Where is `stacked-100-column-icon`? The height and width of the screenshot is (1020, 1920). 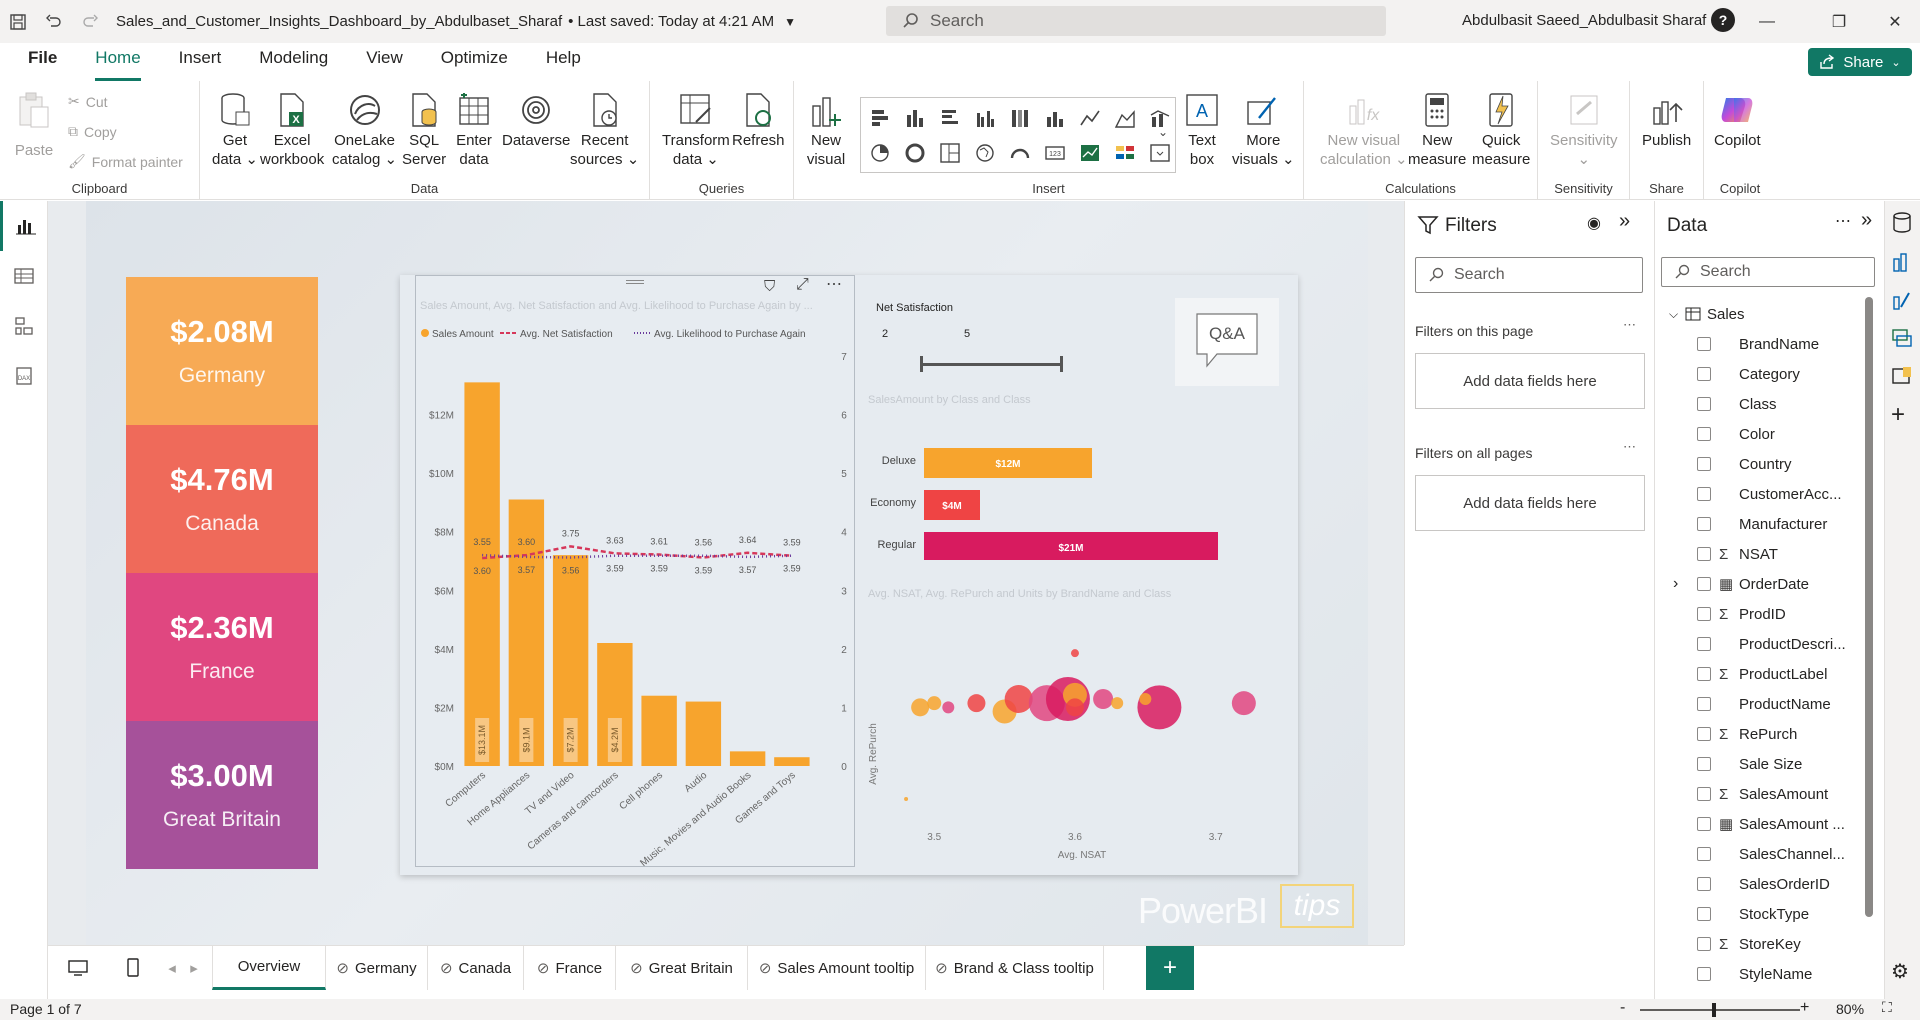 stacked-100-column-icon is located at coordinates (1019, 117).